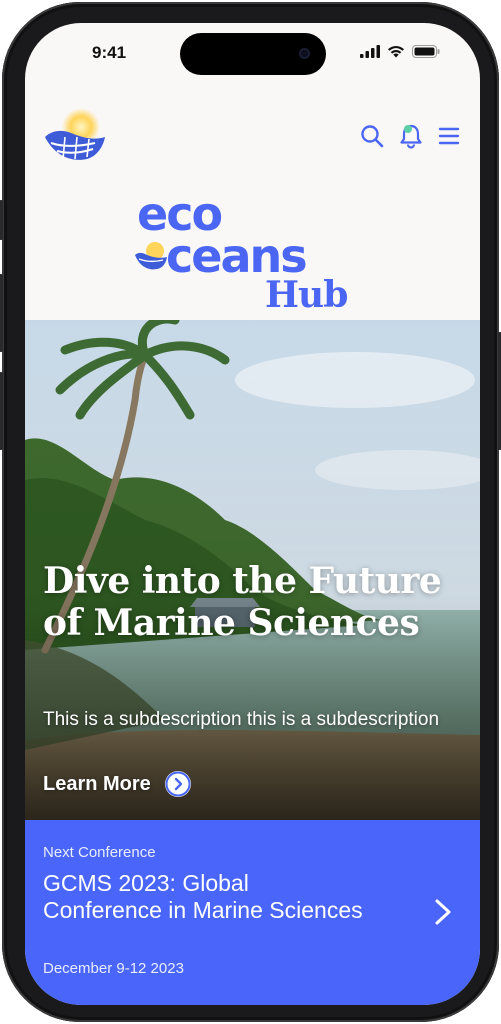 Image resolution: width=501 pixels, height=1024 pixels. I want to click on conference-kicker: Next Conference, so click(99, 852).